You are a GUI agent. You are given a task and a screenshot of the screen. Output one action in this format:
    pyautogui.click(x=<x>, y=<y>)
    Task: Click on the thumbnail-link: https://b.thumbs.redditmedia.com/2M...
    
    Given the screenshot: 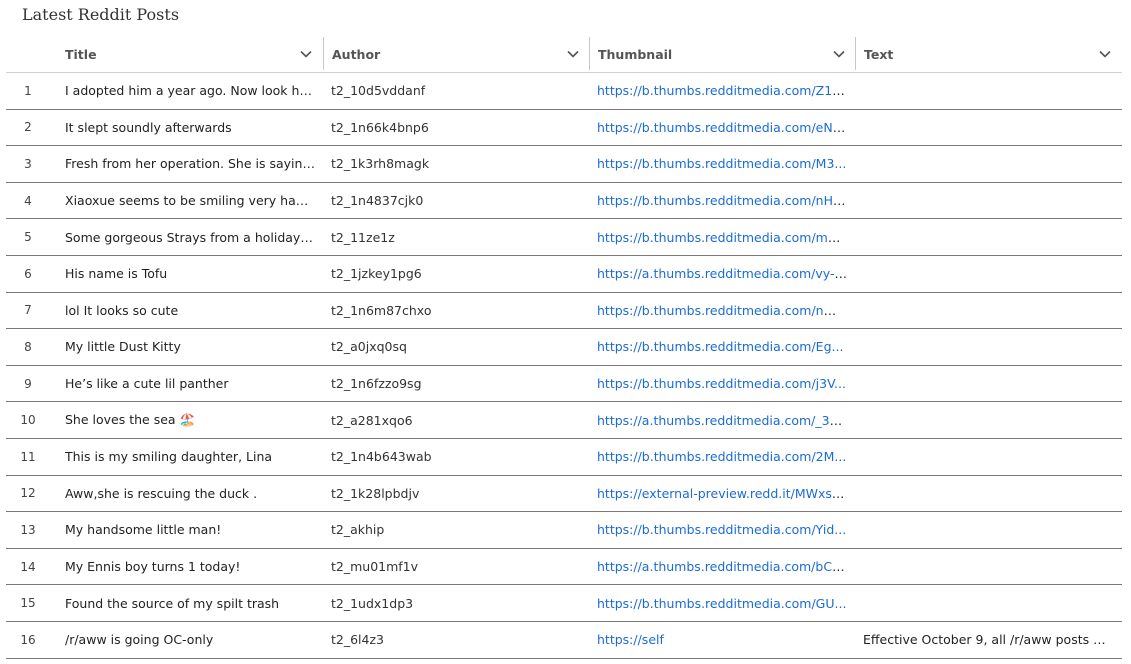 What is the action you would take?
    pyautogui.click(x=721, y=456)
    